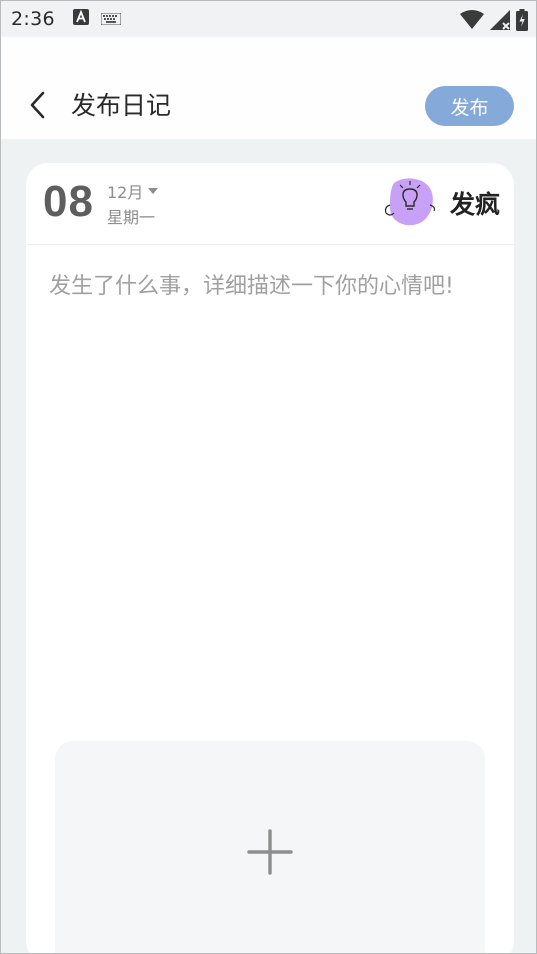 This screenshot has width=537, height=954. I want to click on publish-button: 发布, so click(469, 106).